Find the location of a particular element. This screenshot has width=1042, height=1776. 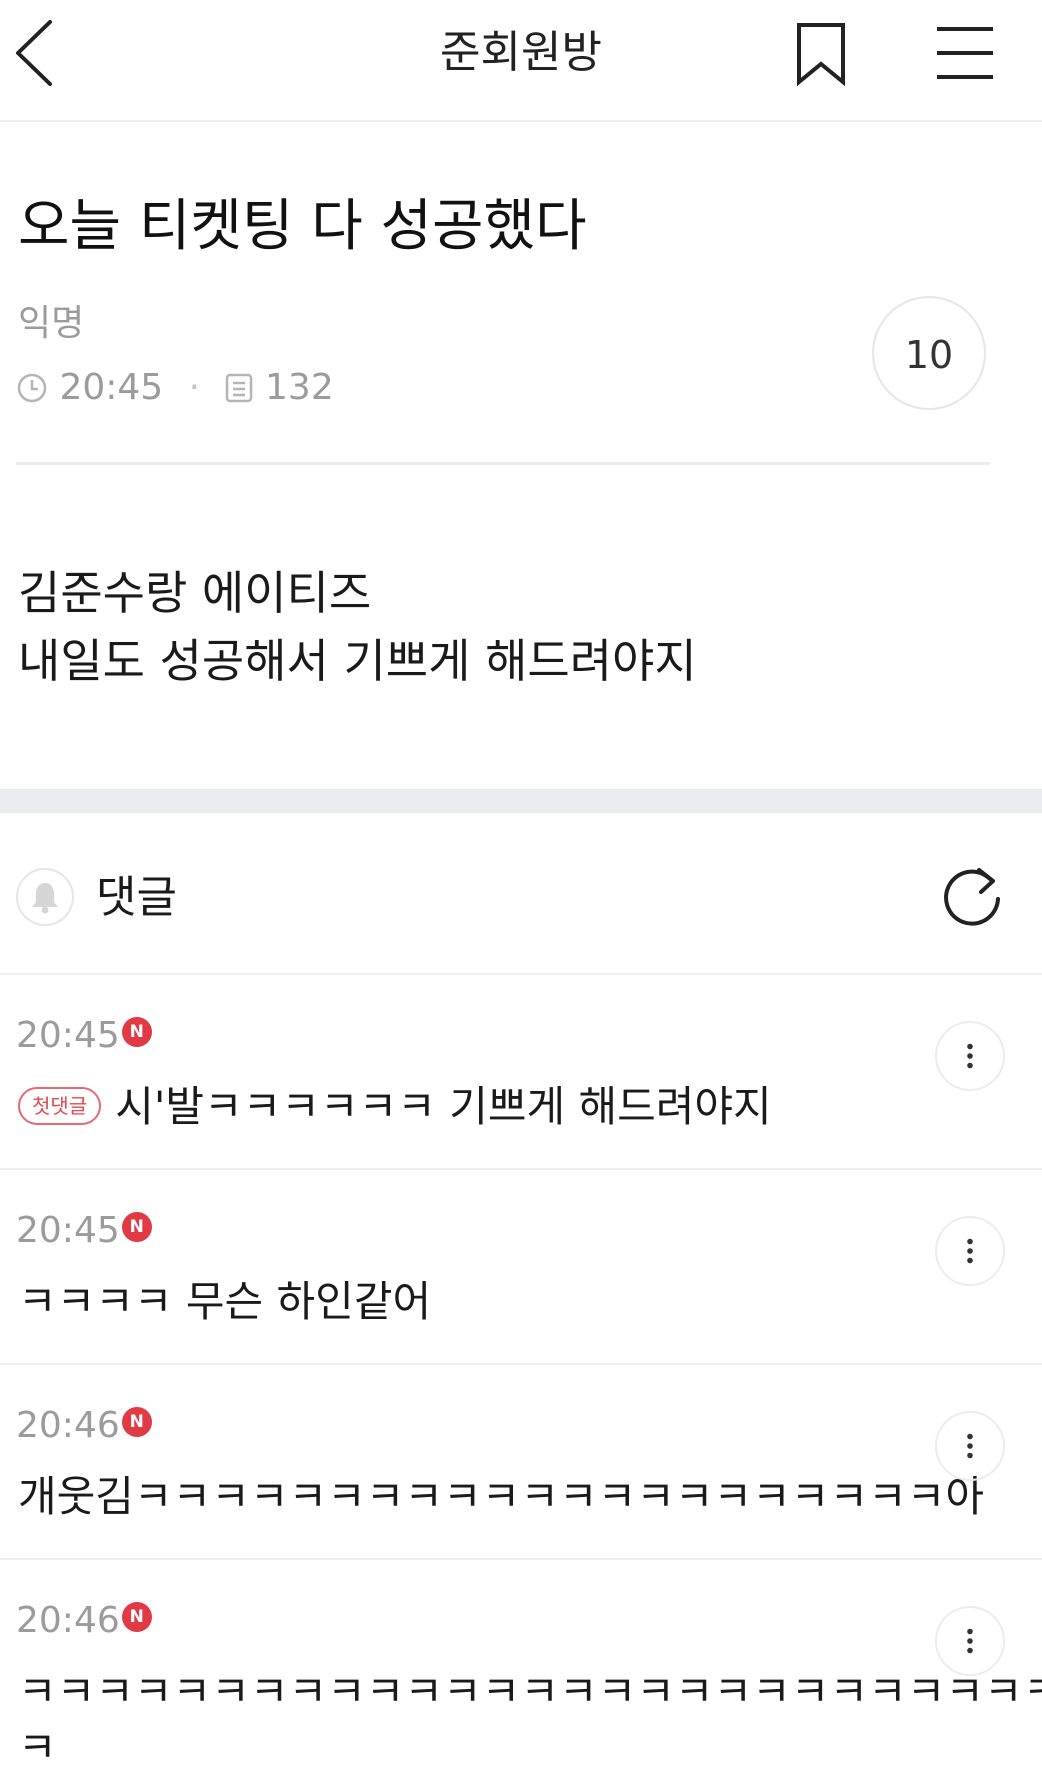

comment-text-row: 첫댓글 시'발ㅋㅋㅋㅋㅋㅋ 기쁘게 해드려야지 is located at coordinates (395, 1107).